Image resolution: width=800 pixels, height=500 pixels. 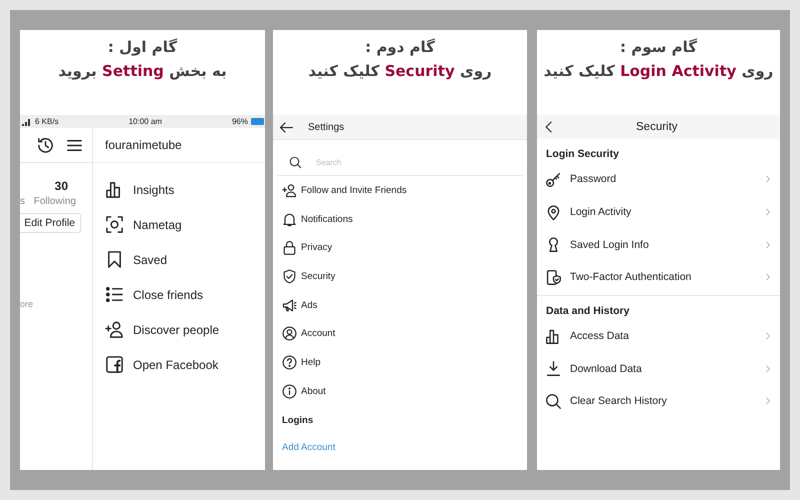 I want to click on username: fouranimetube, so click(x=179, y=145).